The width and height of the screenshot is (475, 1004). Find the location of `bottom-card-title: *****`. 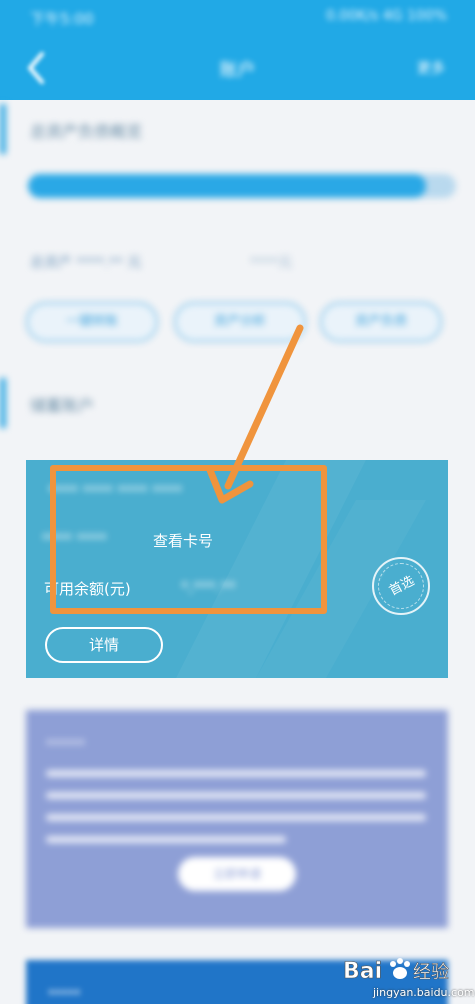

bottom-card-title: ***** is located at coordinates (64, 995).